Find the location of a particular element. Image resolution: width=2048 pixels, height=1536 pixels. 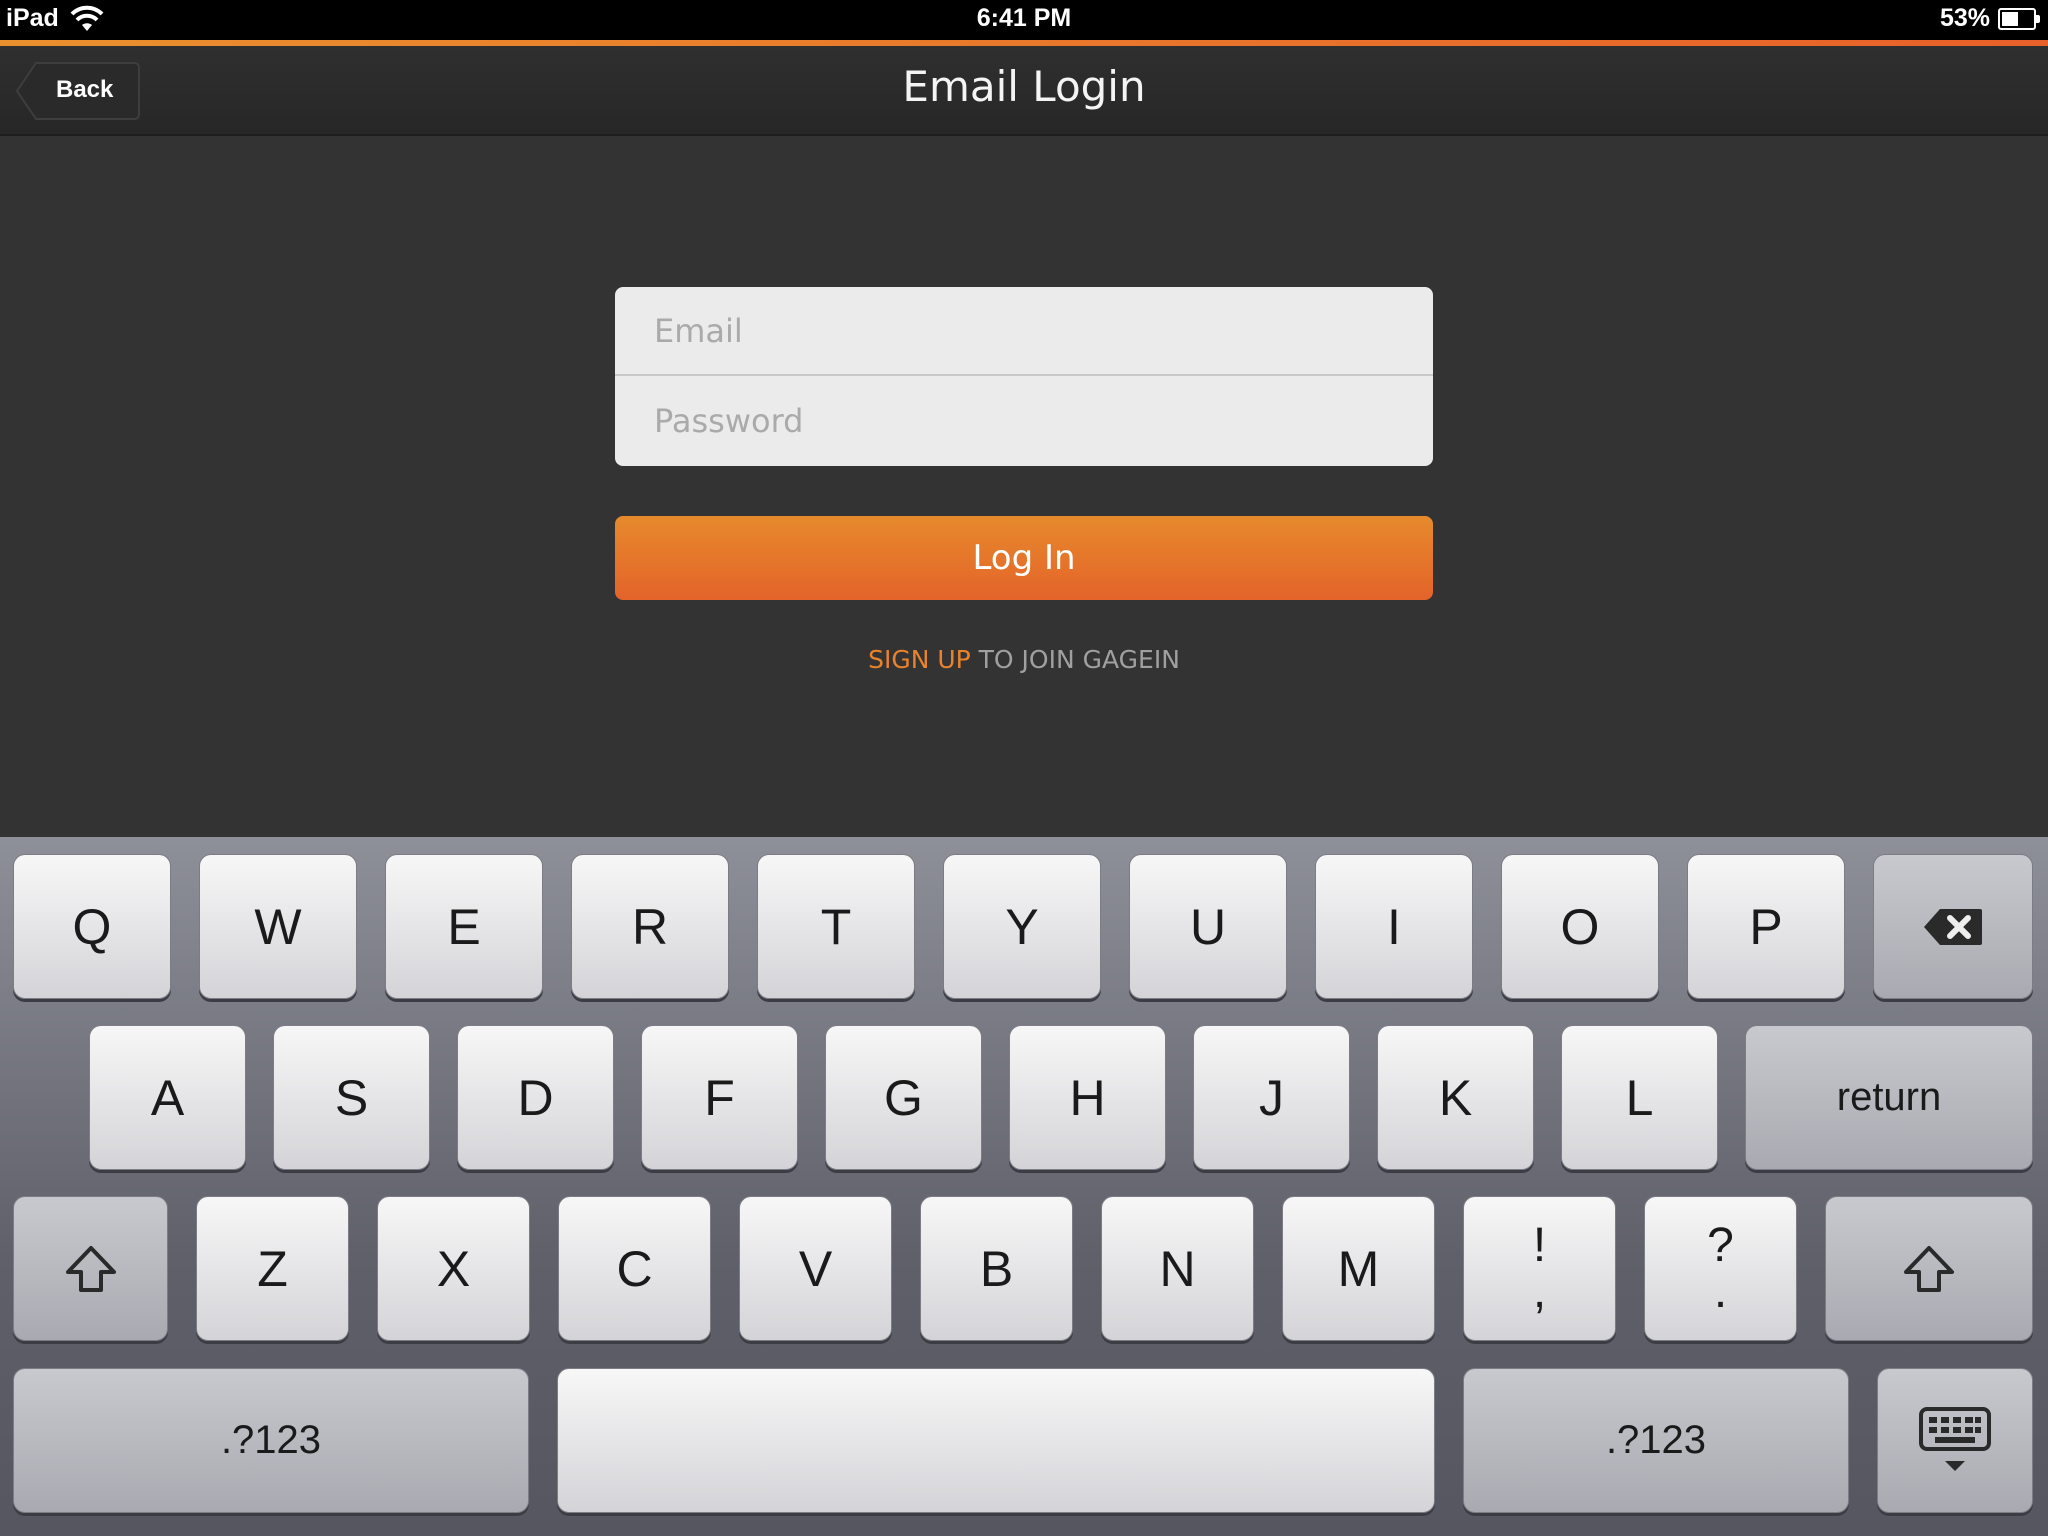

signup-line: SIGN UP TO JOIN GAGEIN is located at coordinates (1024, 659).